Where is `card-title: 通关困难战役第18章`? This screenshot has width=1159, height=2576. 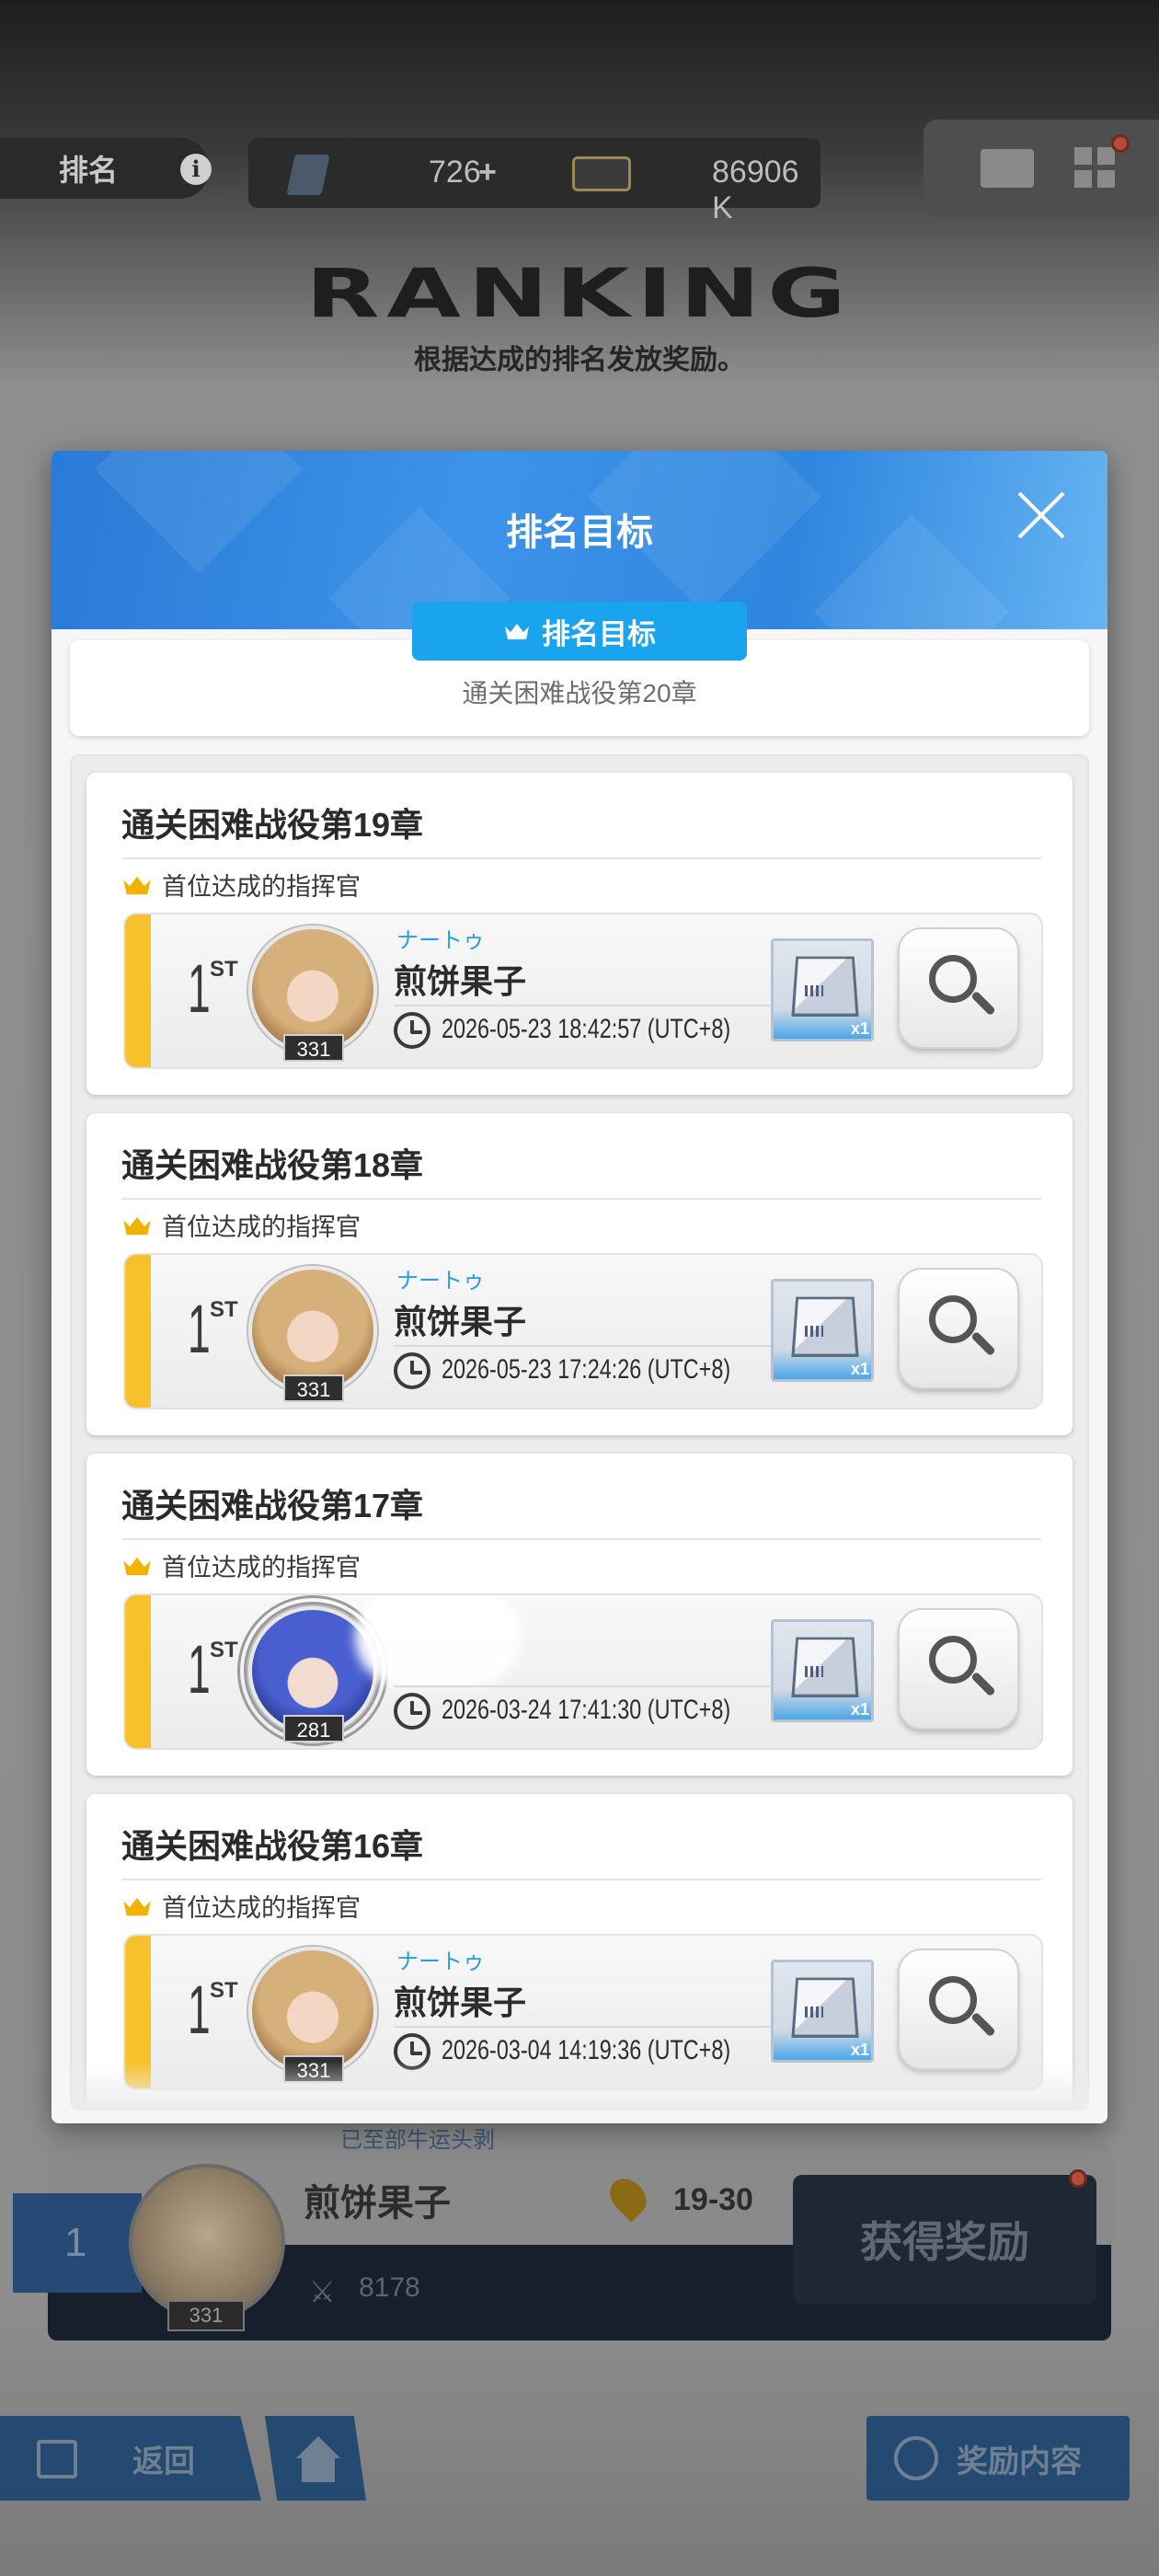 card-title: 通关困难战役第18章 is located at coordinates (272, 1165).